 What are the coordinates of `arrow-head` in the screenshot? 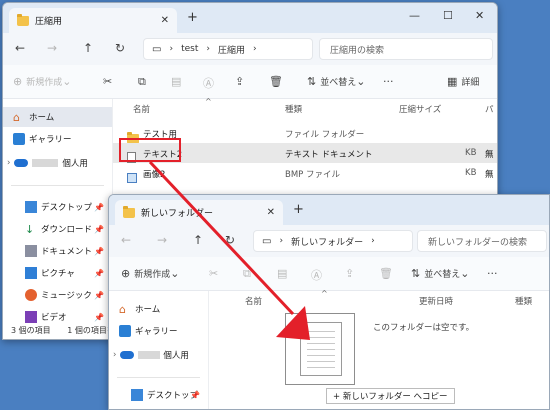 It's located at (293, 323).